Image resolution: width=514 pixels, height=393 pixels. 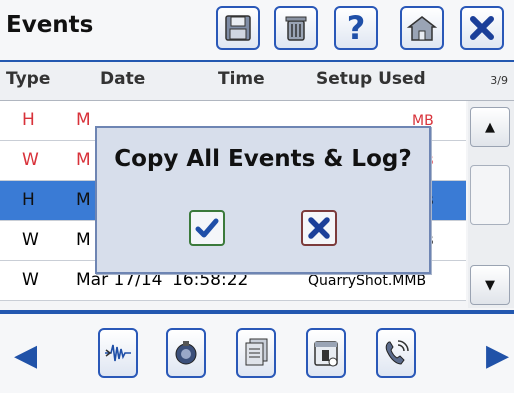 I want to click on sensor-button, so click(x=186, y=353).